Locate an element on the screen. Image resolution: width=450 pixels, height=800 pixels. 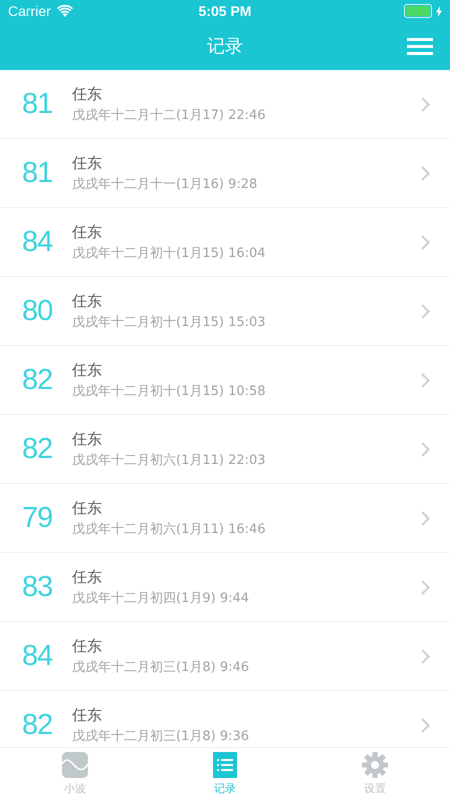
record-row: 81 任东 戊戌年十二月十一(1月16) 9:28 is located at coordinates (225, 173).